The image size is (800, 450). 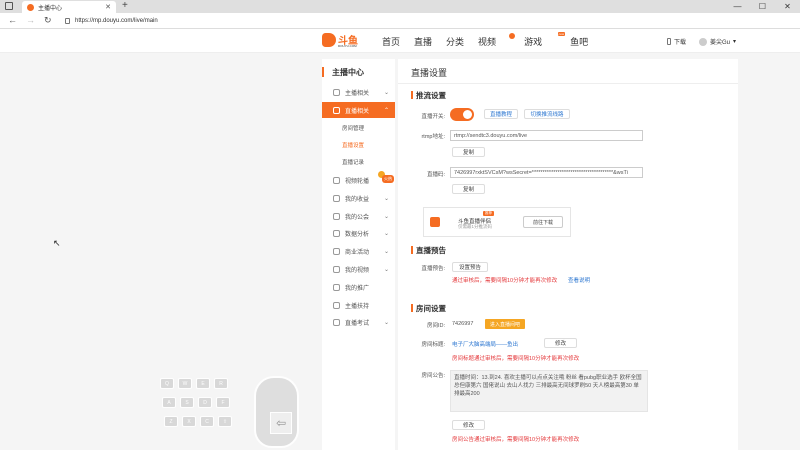 I want to click on sidebar-item-label: 我的公会, so click(x=357, y=217).